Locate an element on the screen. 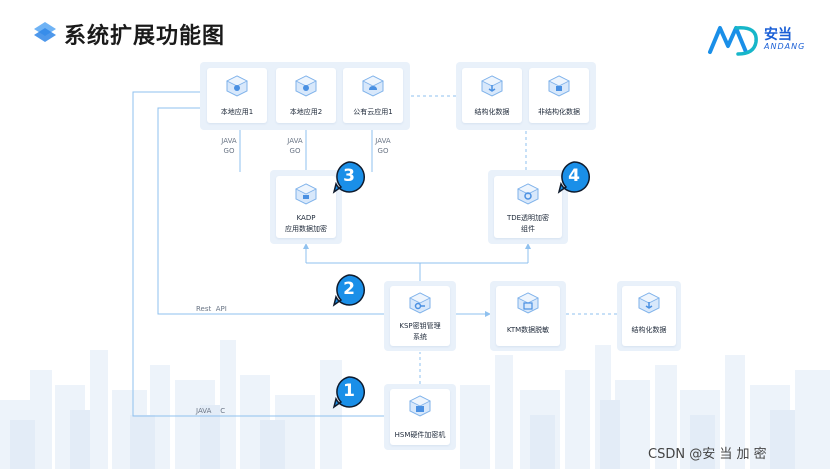 The image size is (830, 469). lang-label-2: JAVA GO is located at coordinates (295, 146).